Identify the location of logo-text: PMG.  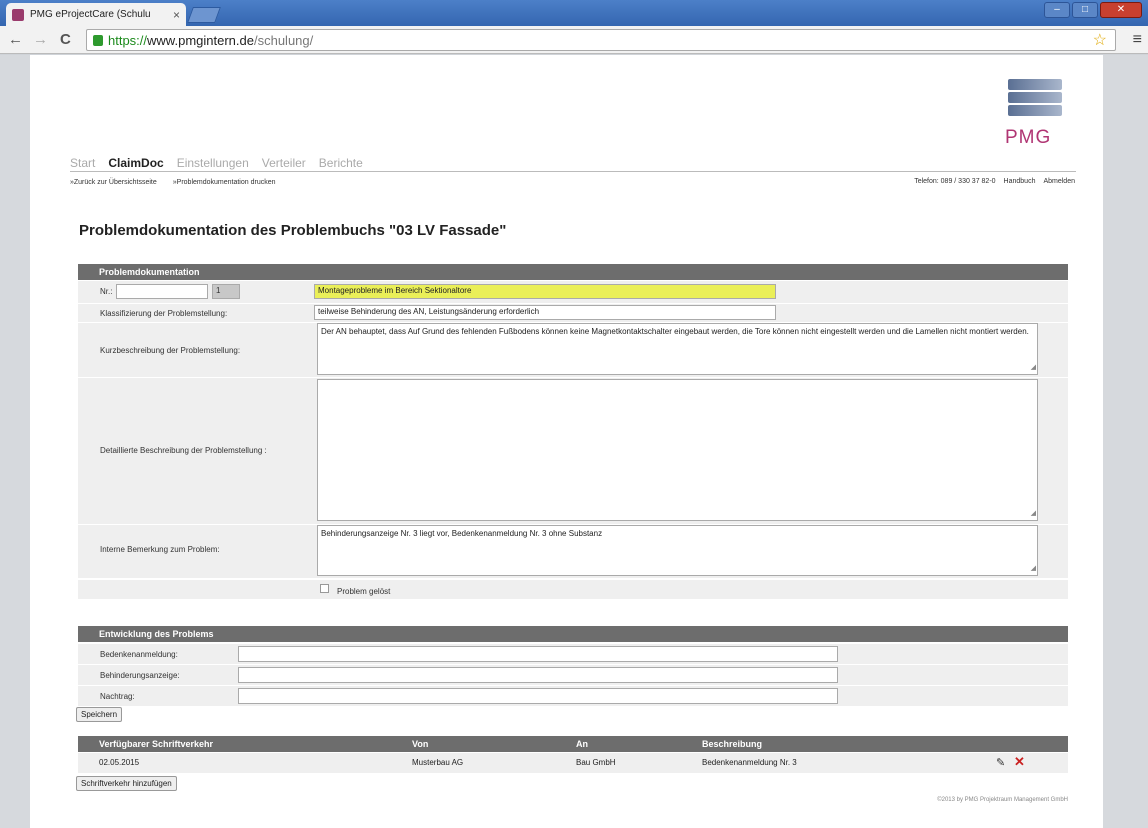
(1028, 137).